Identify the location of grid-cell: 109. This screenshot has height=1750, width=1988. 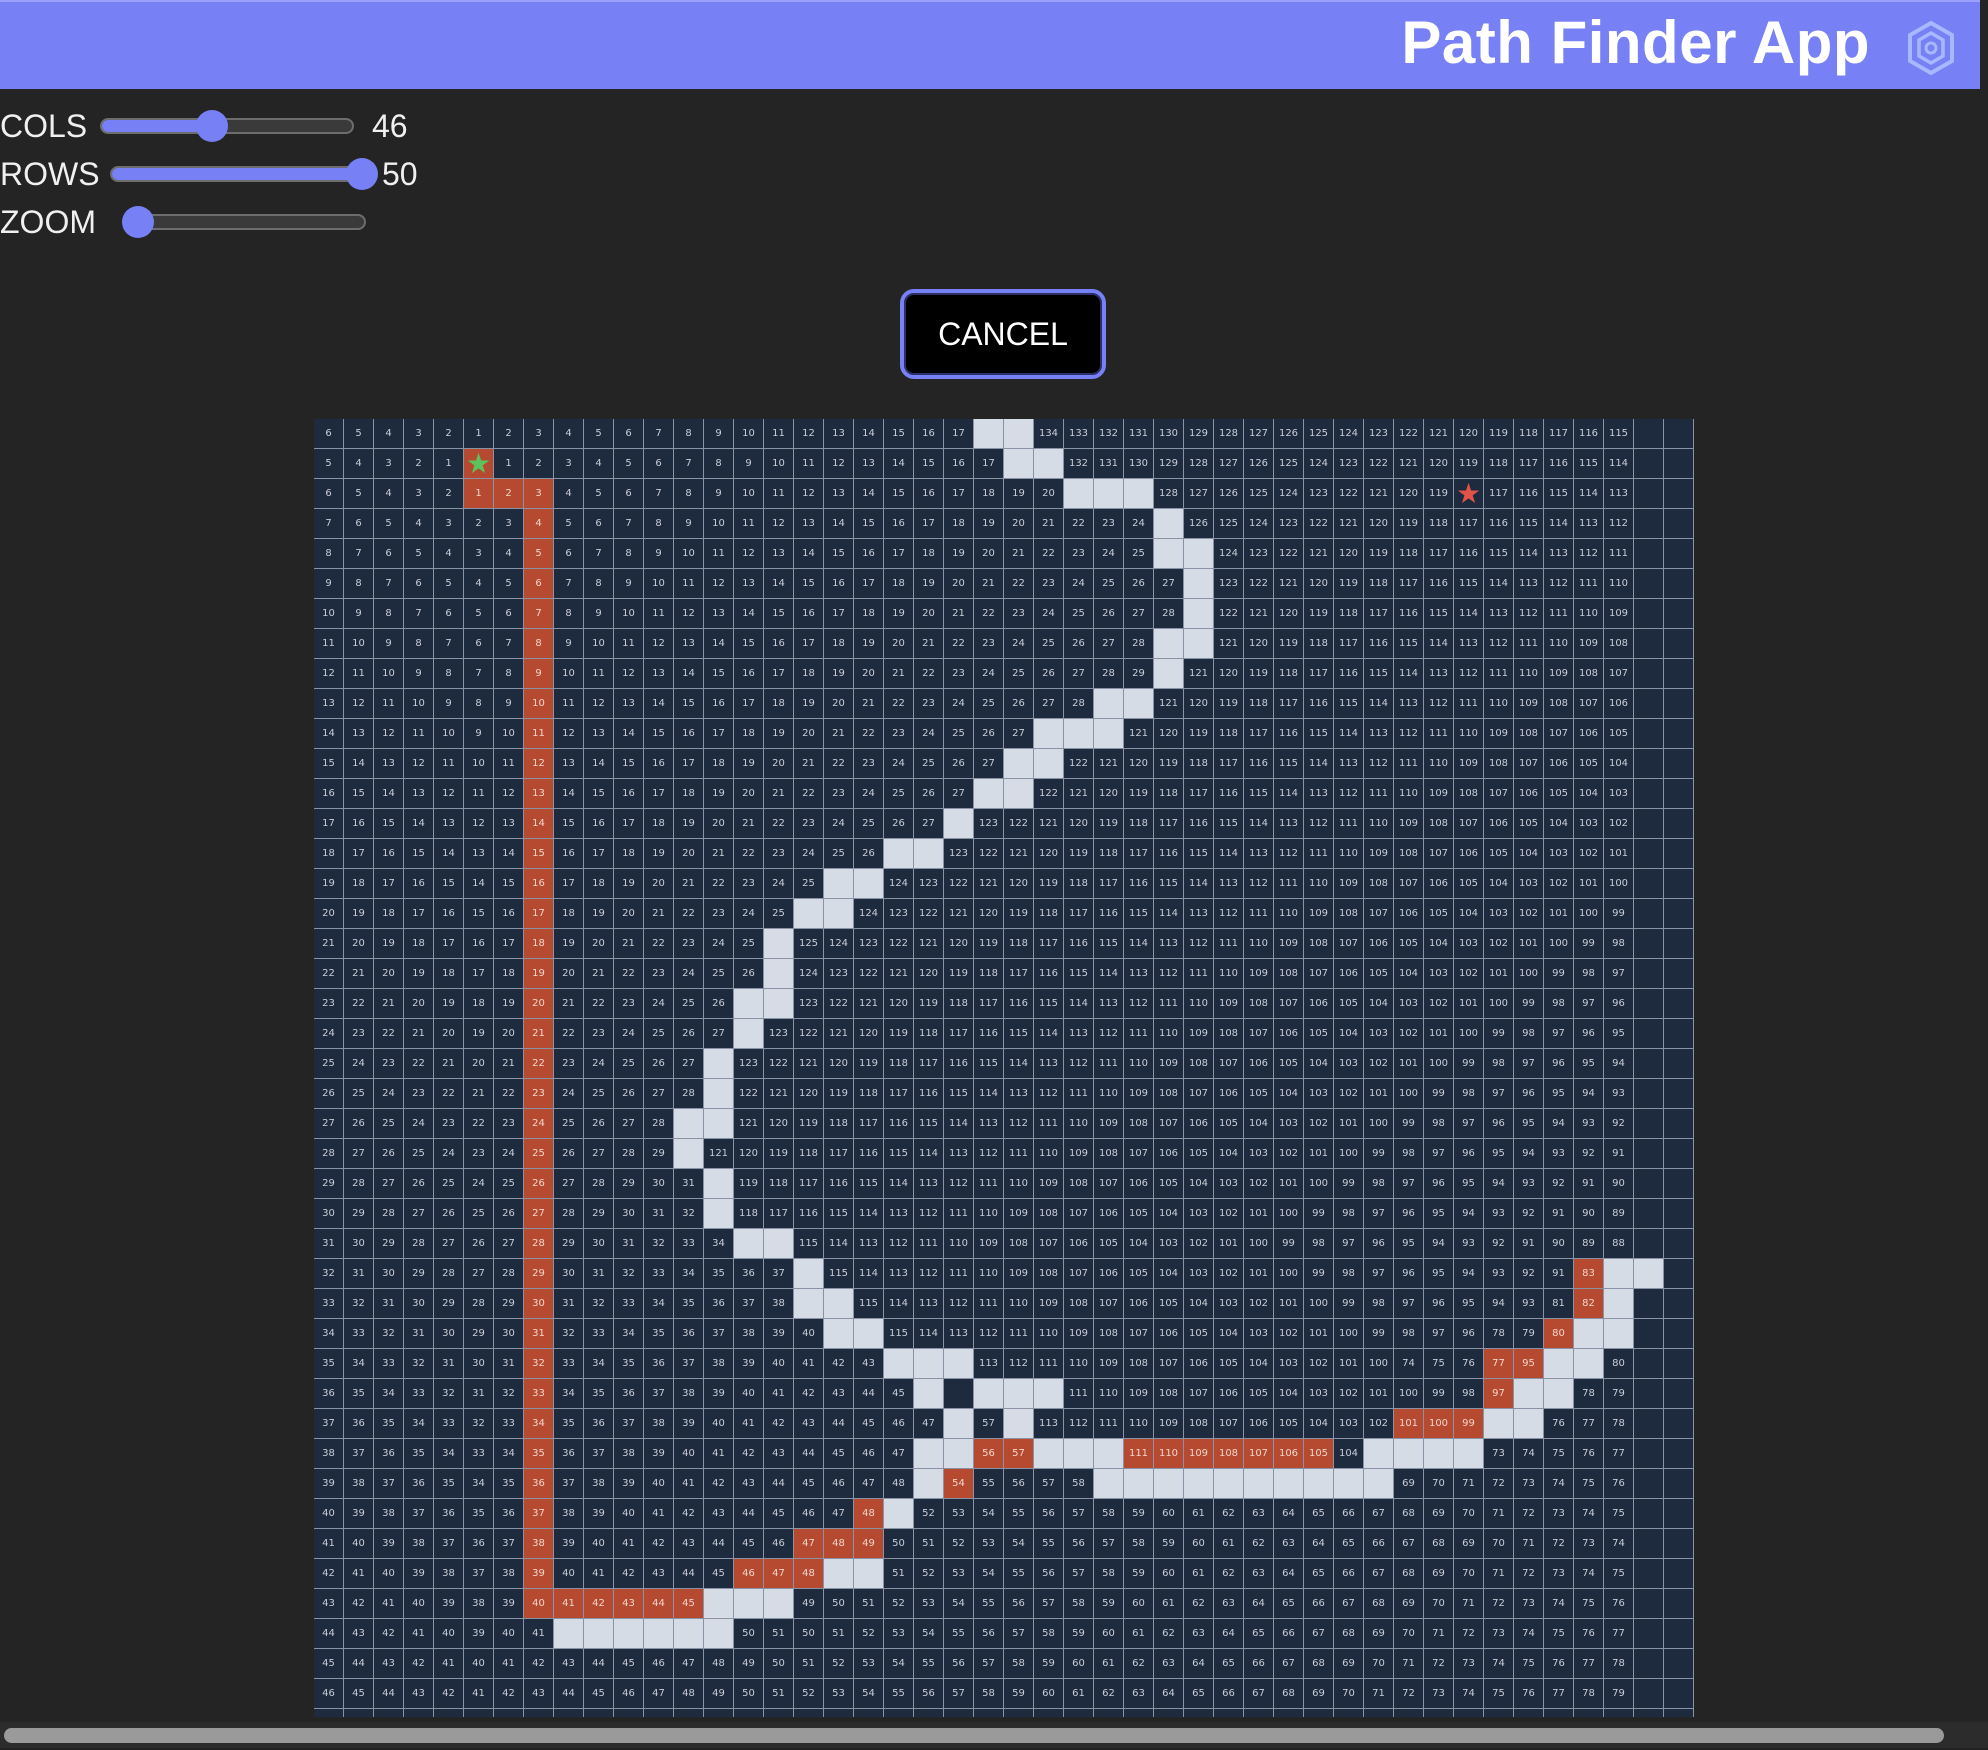
(1259, 974).